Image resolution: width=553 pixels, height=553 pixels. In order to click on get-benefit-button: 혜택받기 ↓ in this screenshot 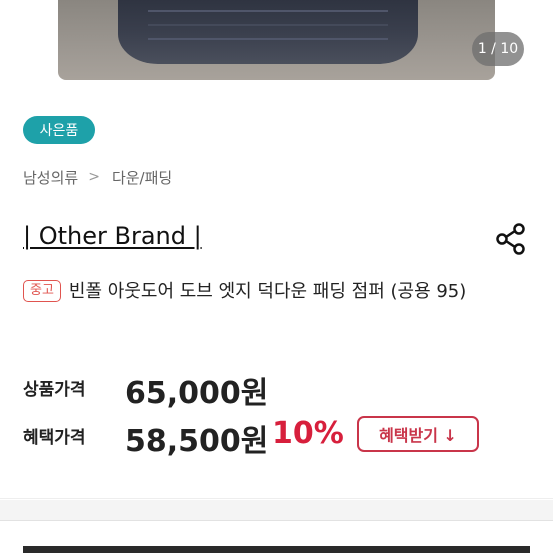, I will do `click(418, 434)`.